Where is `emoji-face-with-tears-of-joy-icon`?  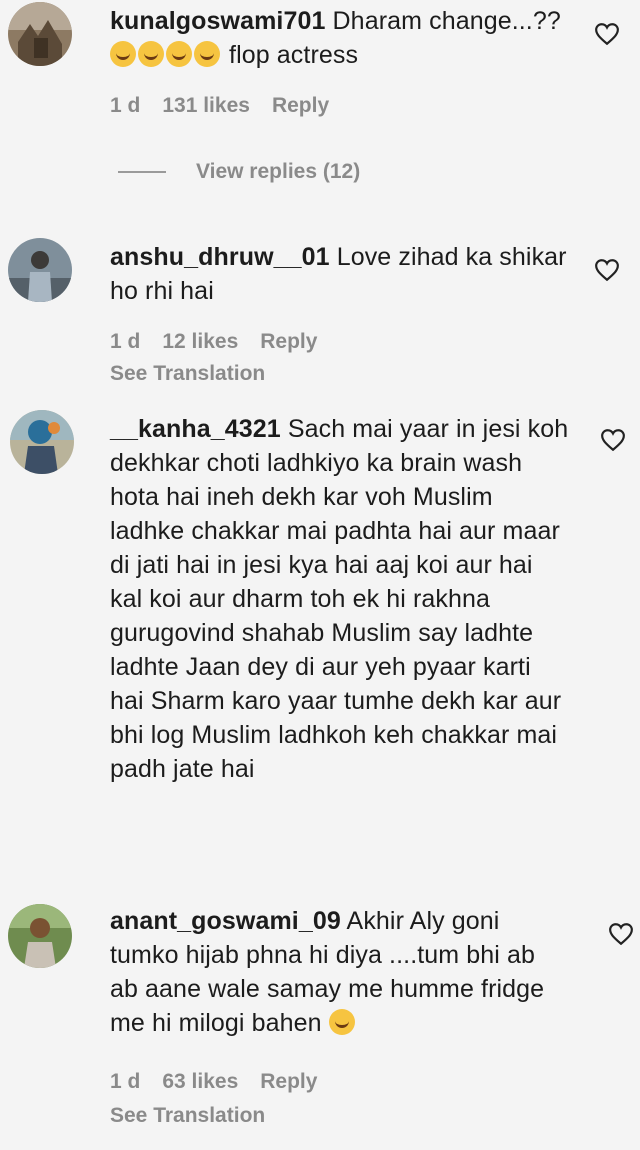
emoji-face-with-tears-of-joy-icon is located at coordinates (169, 55).